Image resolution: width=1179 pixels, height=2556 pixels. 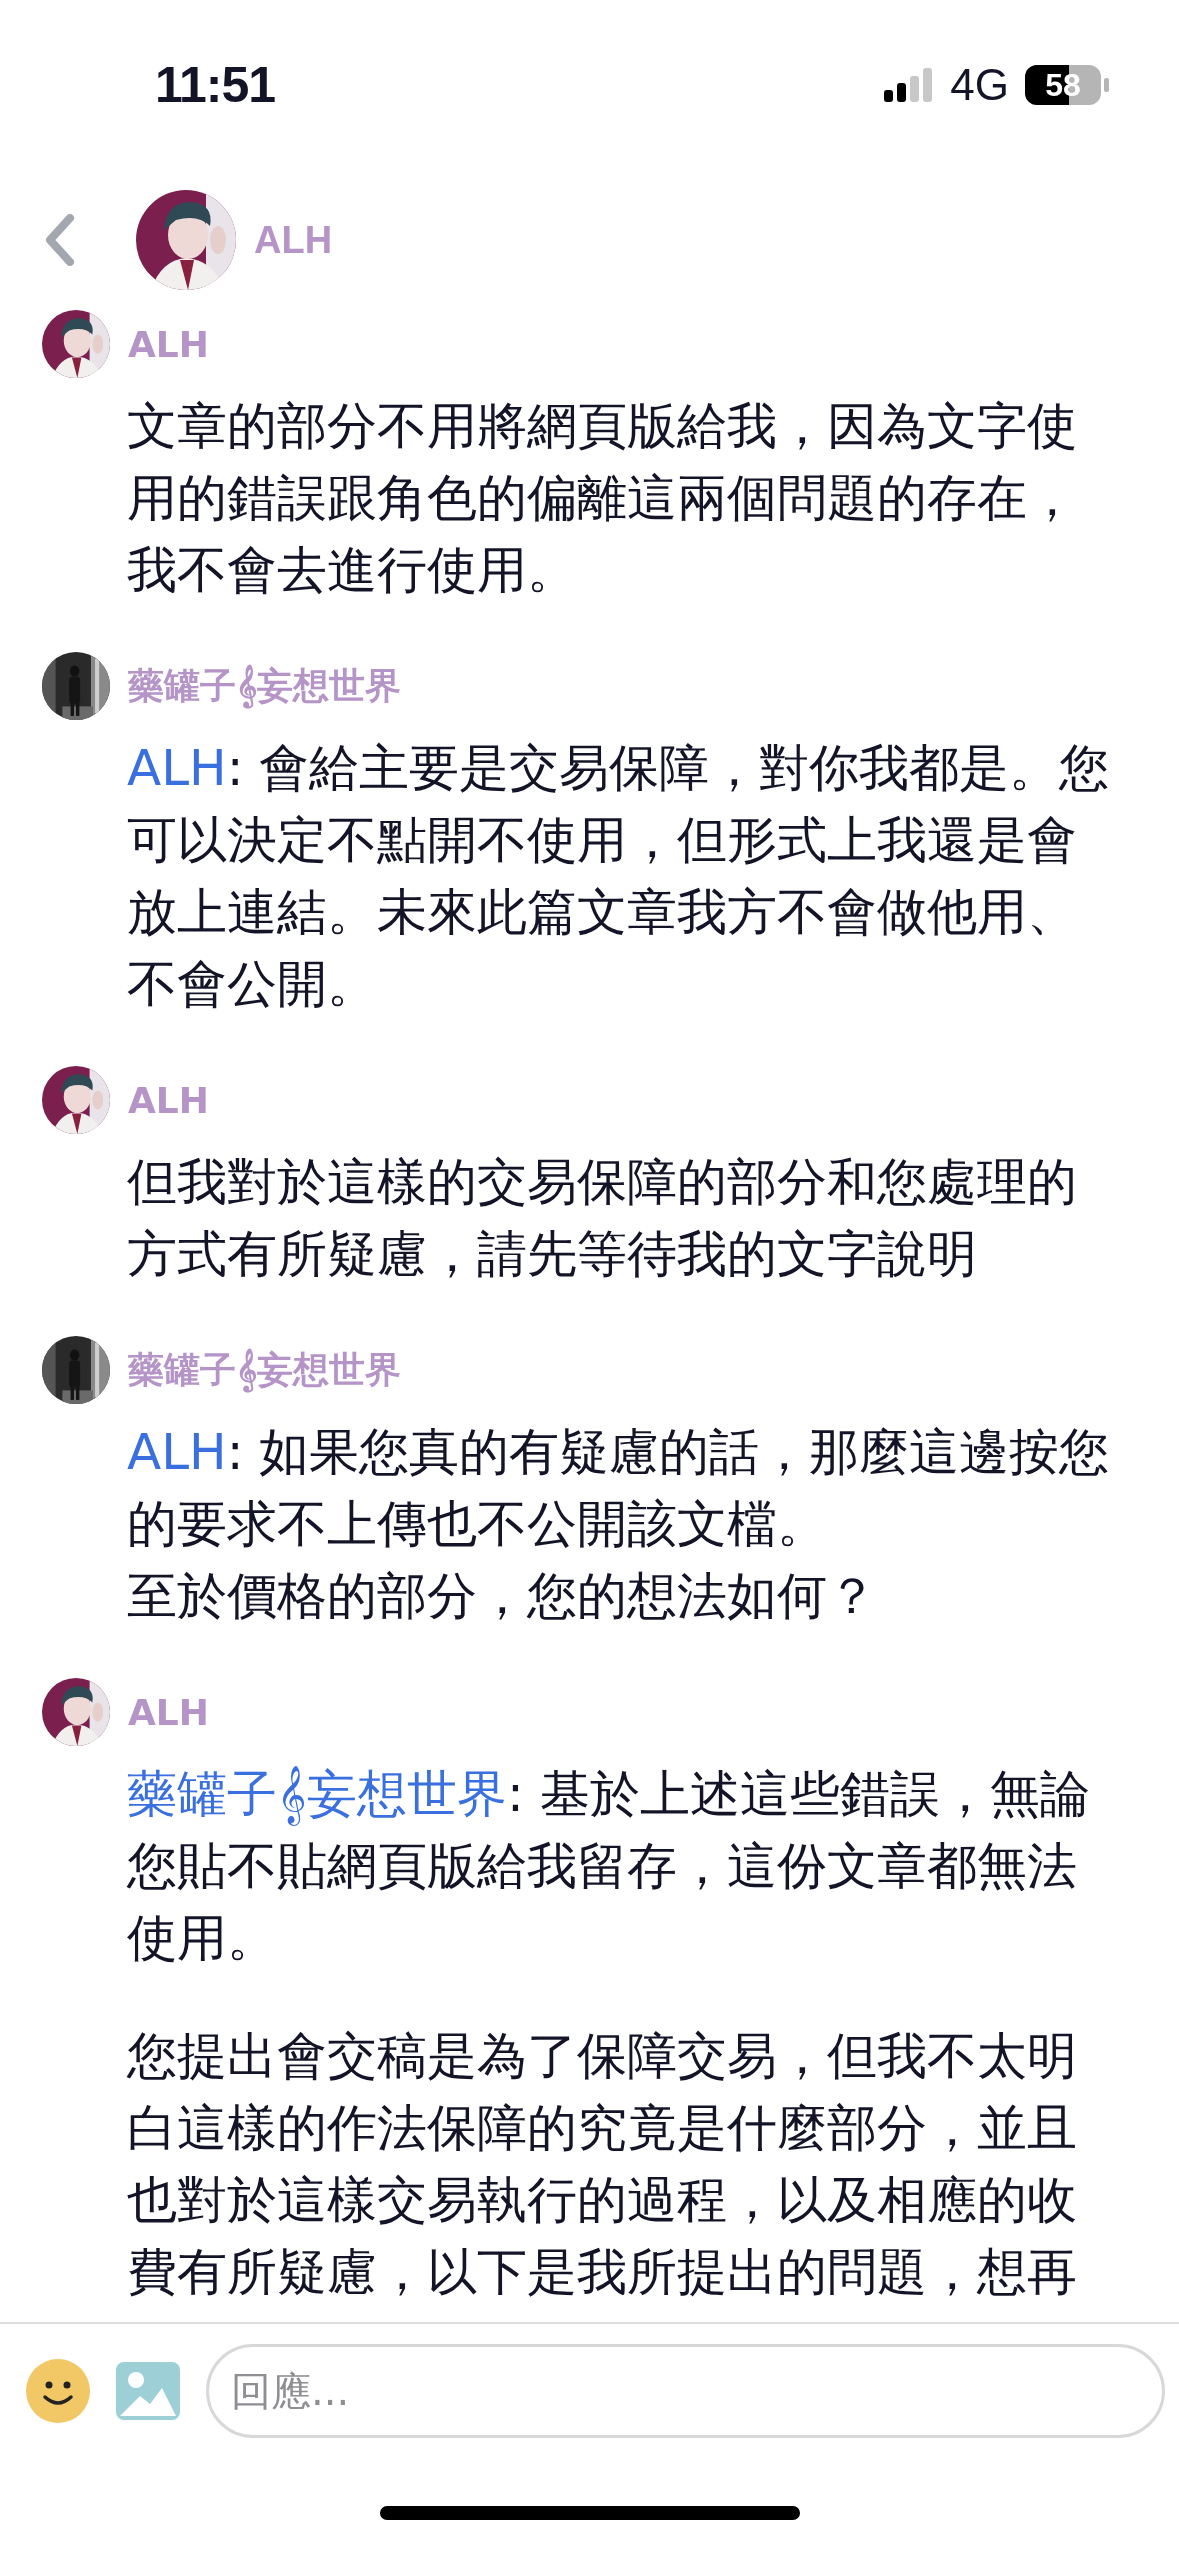 What do you see at coordinates (60, 240) in the screenshot?
I see `back-icon` at bounding box center [60, 240].